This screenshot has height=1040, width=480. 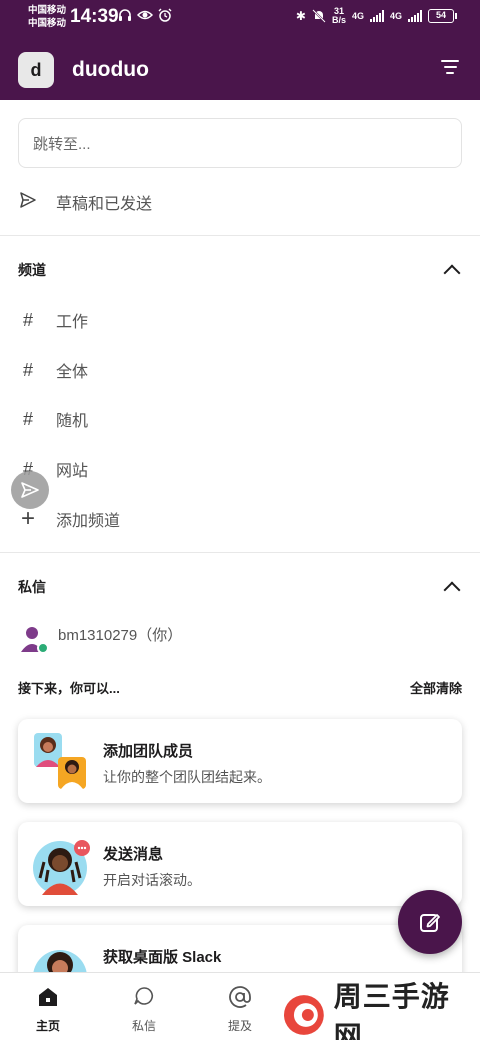 I want to click on compose-icon, so click(x=430, y=923).